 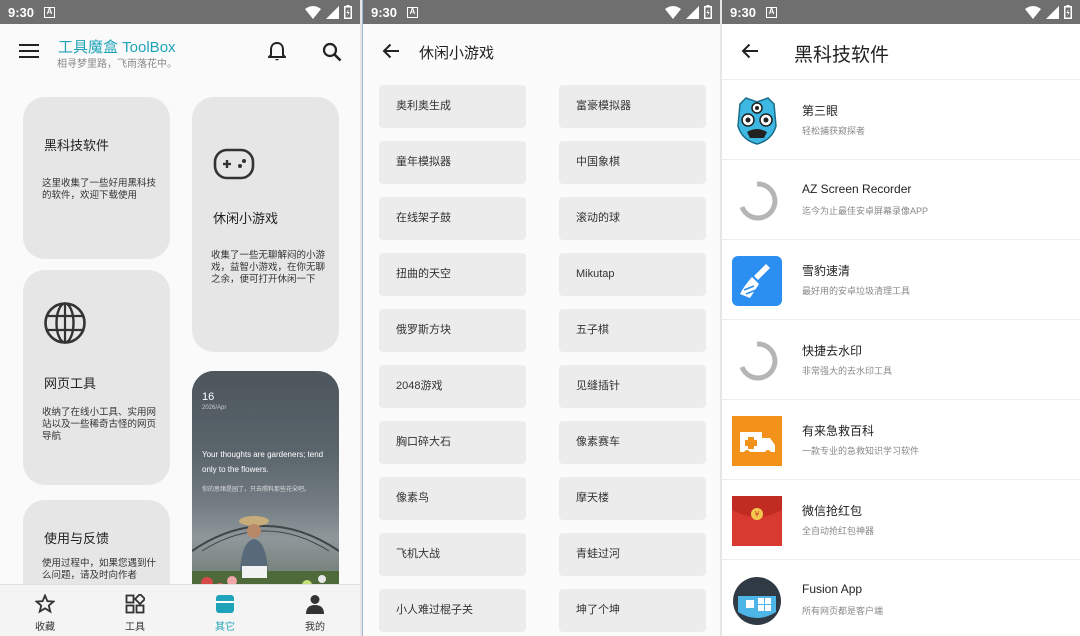 I want to click on quote-day: 16, so click(x=208, y=397).